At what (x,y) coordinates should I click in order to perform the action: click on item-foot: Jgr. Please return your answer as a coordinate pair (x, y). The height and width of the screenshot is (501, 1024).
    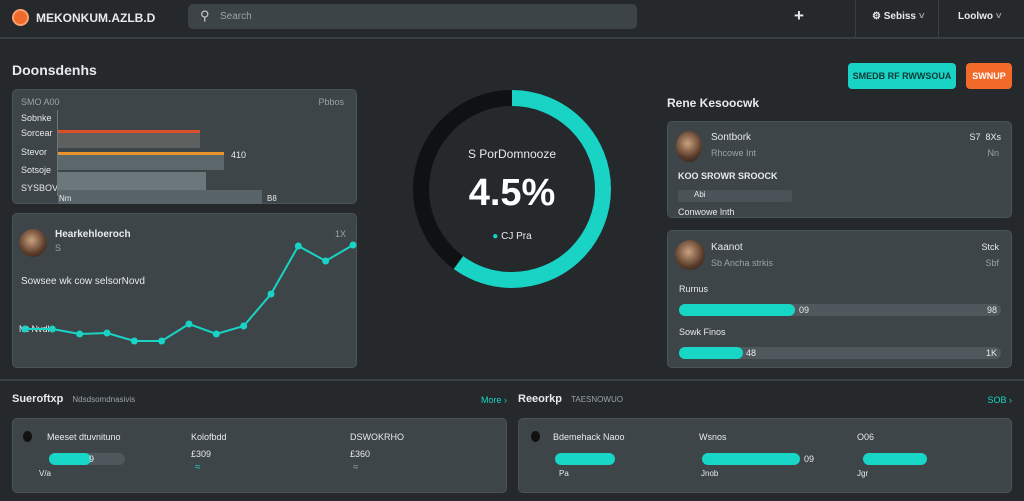
    Looking at the image, I should click on (863, 473).